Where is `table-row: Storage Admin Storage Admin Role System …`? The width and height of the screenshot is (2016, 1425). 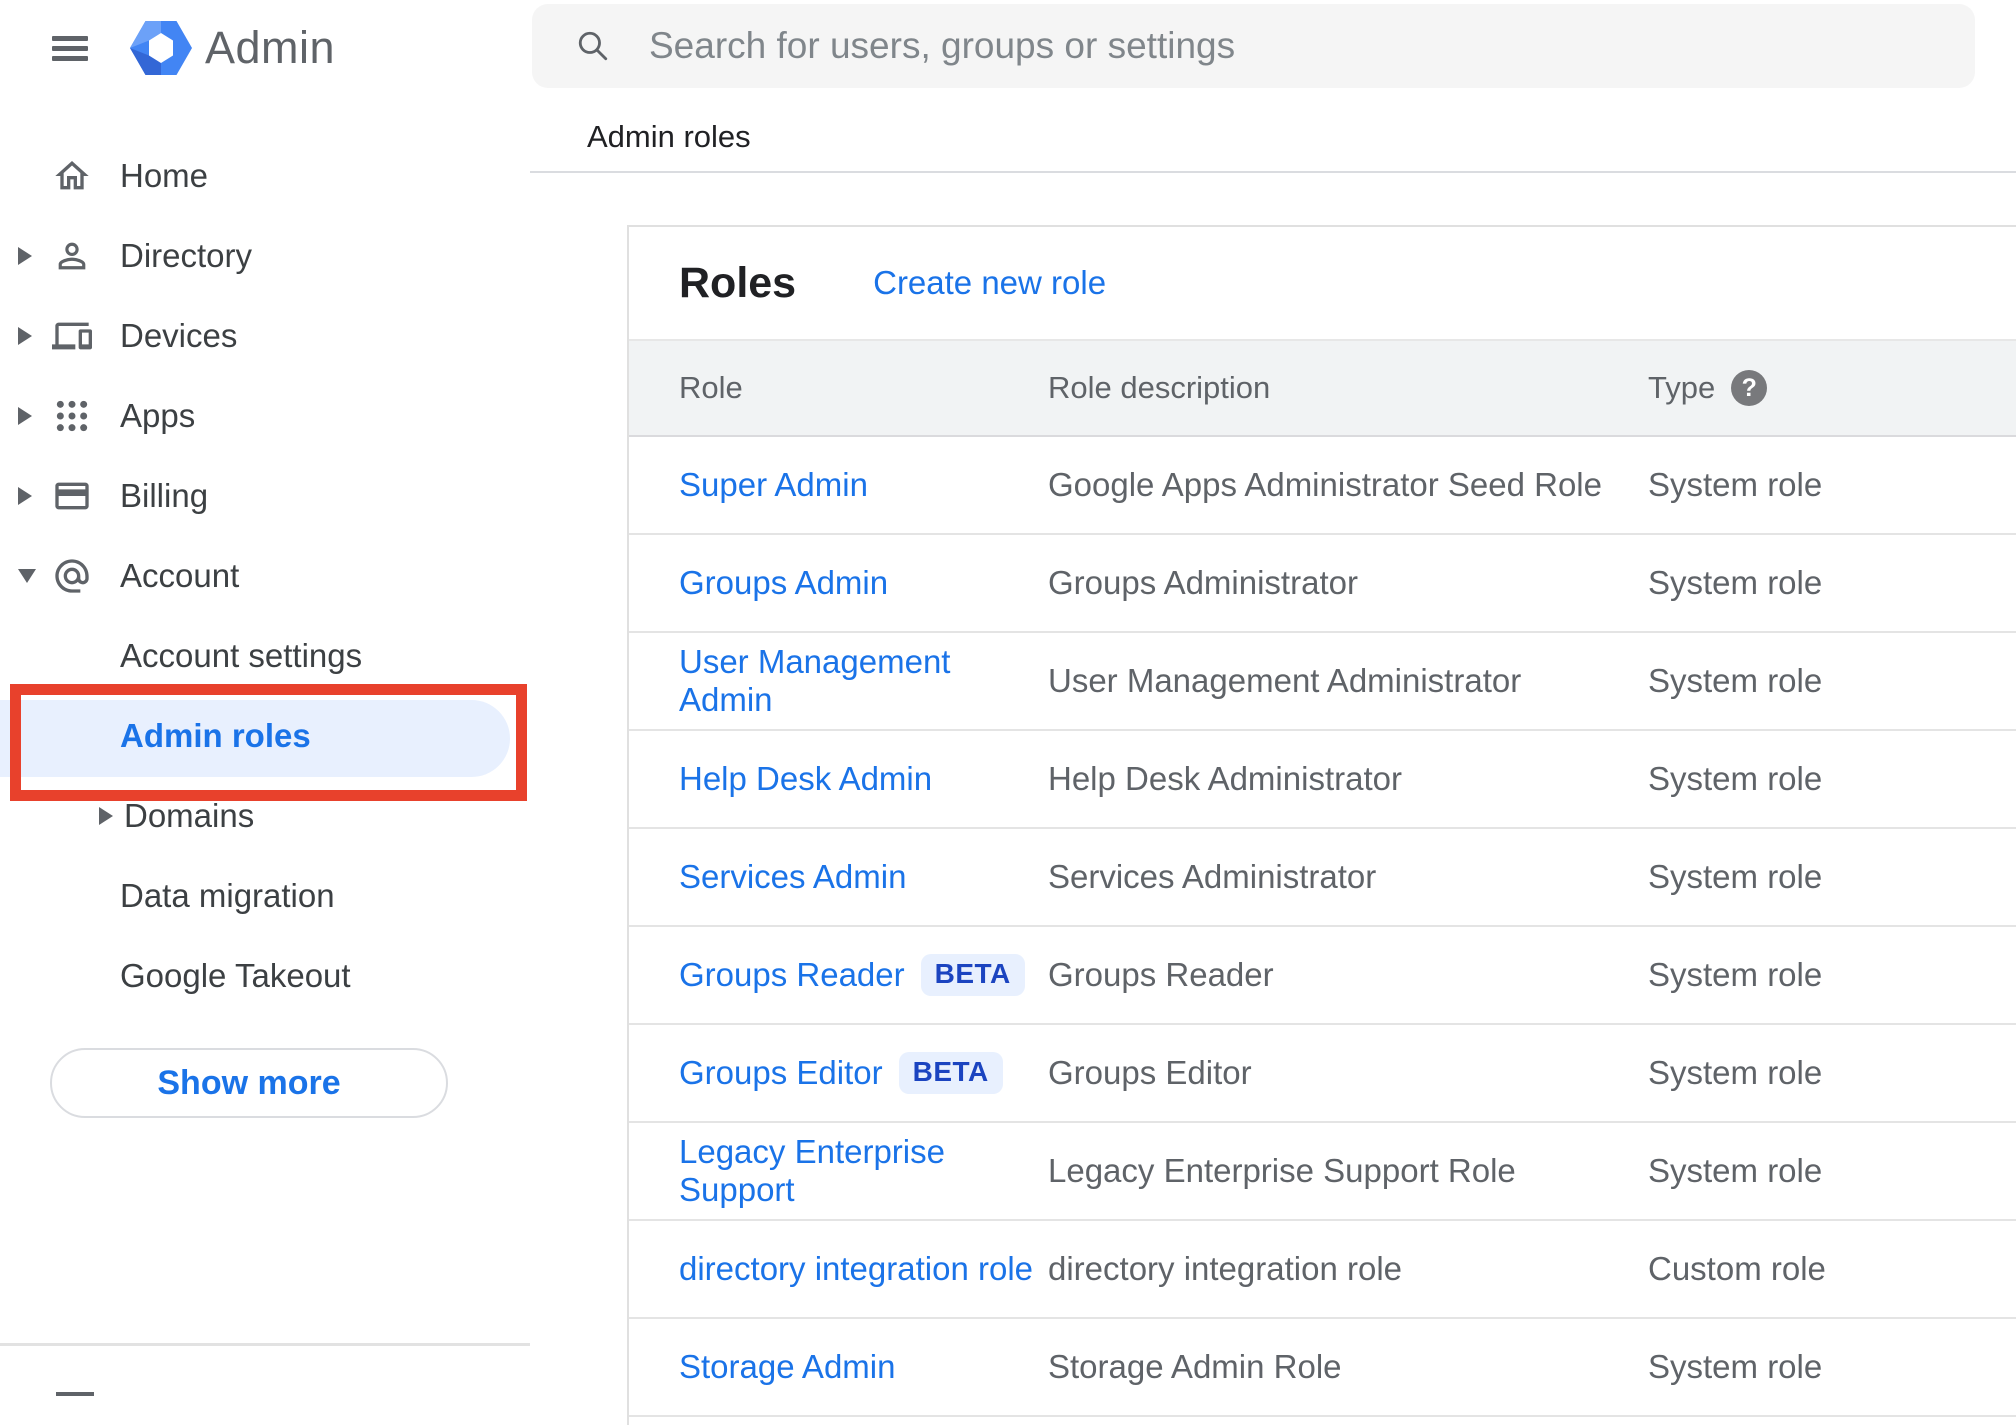 table-row: Storage Admin Storage Admin Role System … is located at coordinates (1322, 1368).